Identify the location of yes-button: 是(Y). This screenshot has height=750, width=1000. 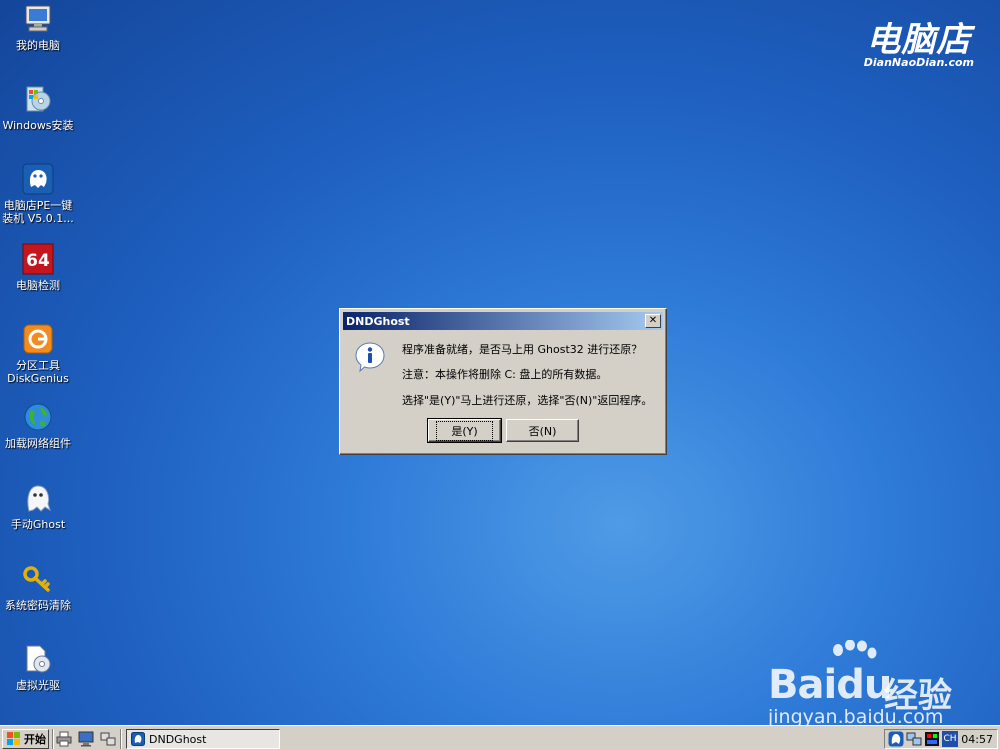
(464, 430).